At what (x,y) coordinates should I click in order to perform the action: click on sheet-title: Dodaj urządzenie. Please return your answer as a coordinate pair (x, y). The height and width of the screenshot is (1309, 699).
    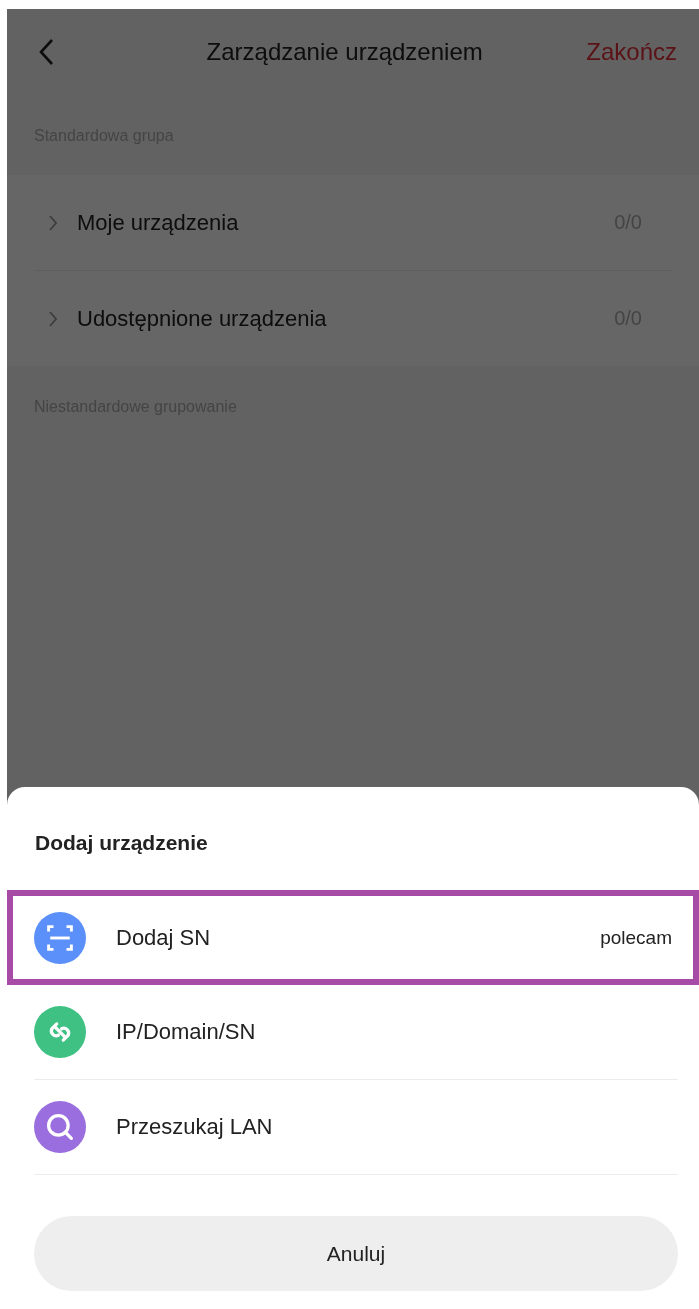
    Looking at the image, I should click on (121, 843).